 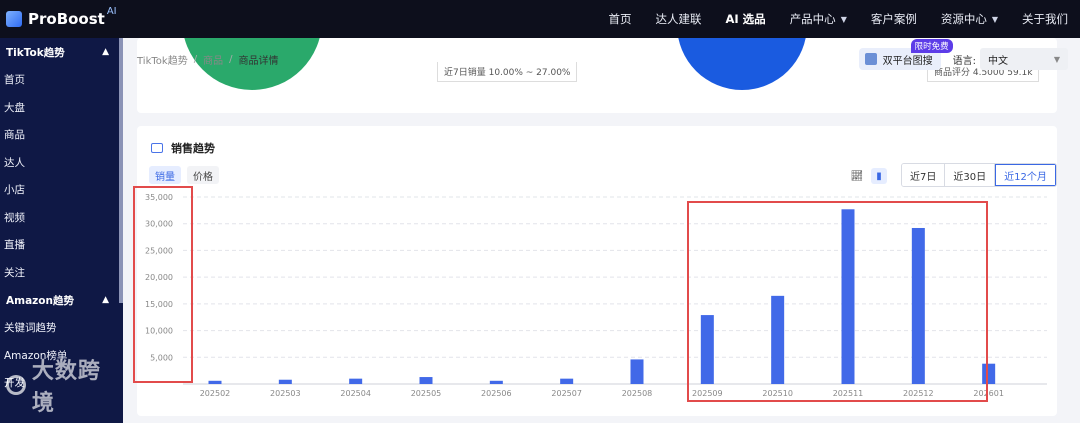 I want to click on nav-link-3: 产品中心 ▼, so click(x=818, y=19).